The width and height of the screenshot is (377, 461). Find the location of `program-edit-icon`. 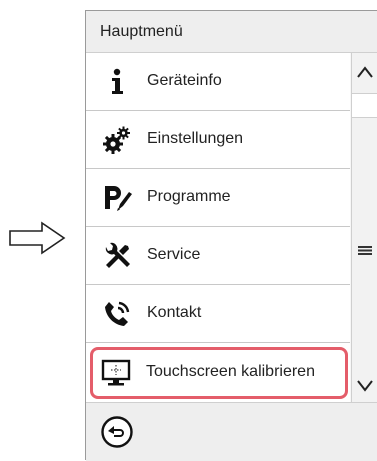

program-edit-icon is located at coordinates (118, 198).